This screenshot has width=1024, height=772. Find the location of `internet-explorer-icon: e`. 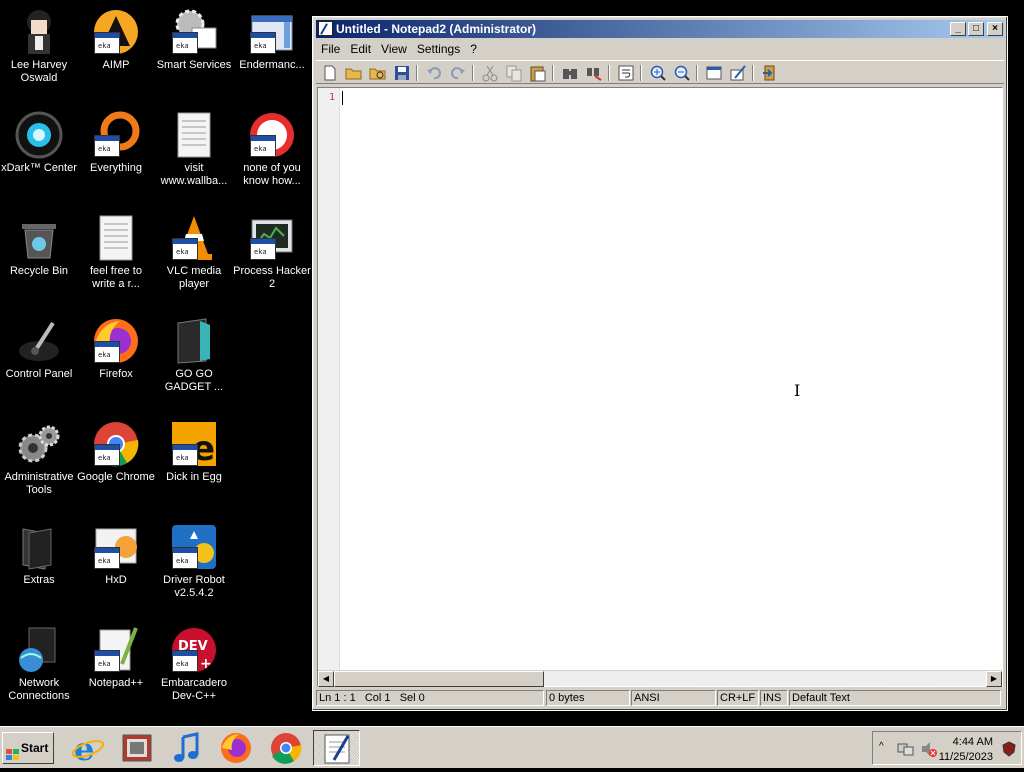

internet-explorer-icon: e is located at coordinates (88, 749).